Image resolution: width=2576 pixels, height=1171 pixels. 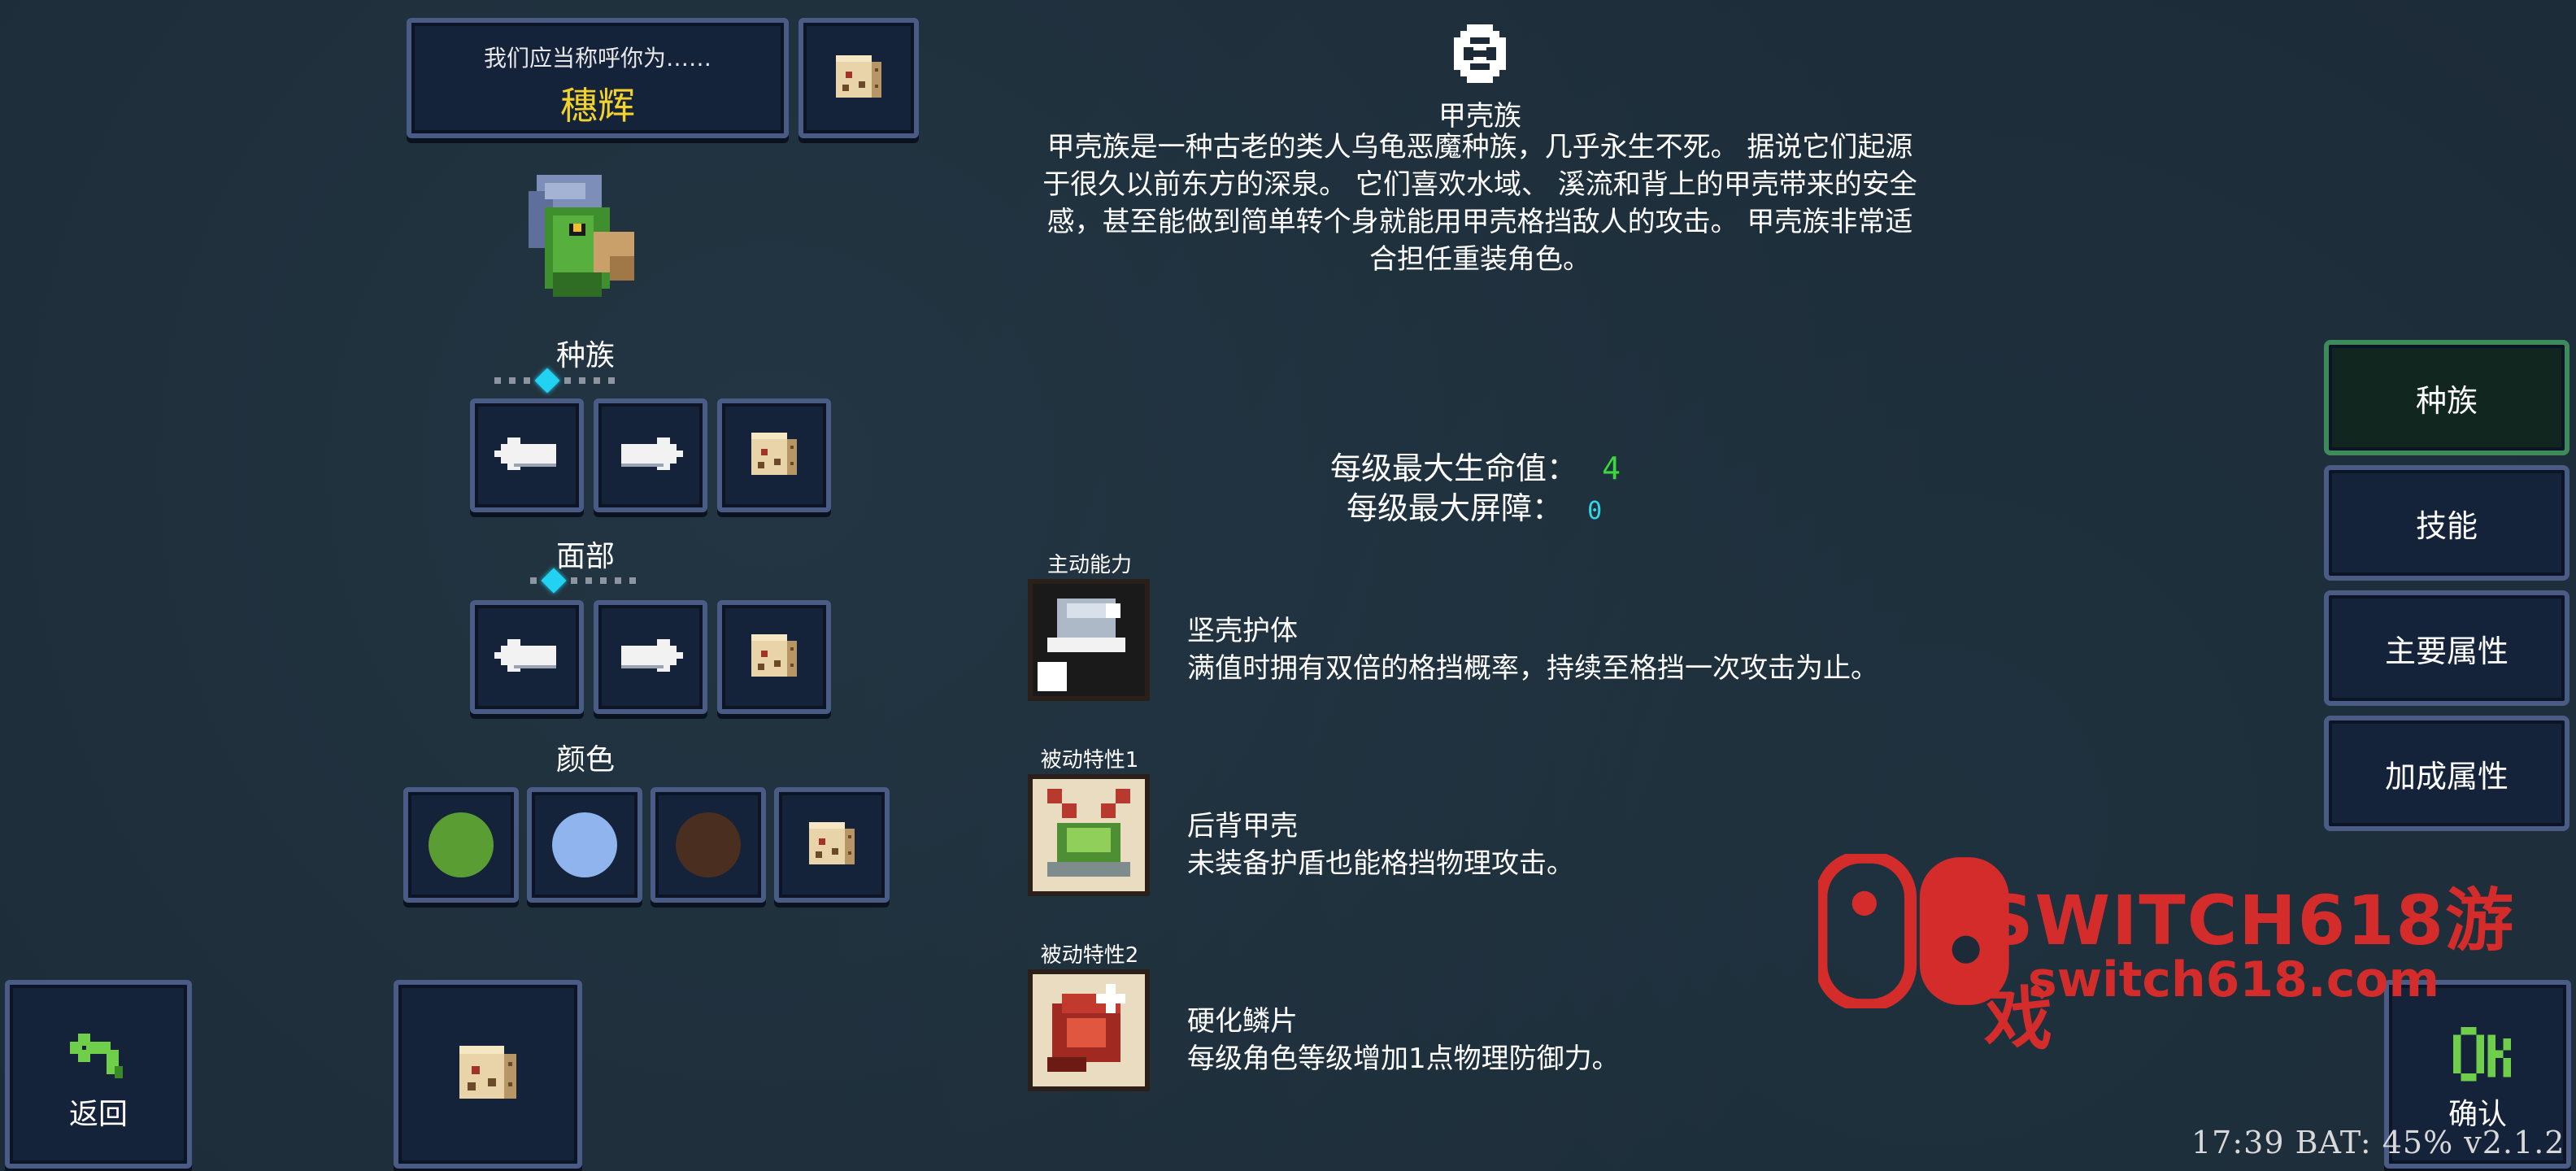 What do you see at coordinates (598, 103) in the screenshot?
I see `character-name: 穗辉` at bounding box center [598, 103].